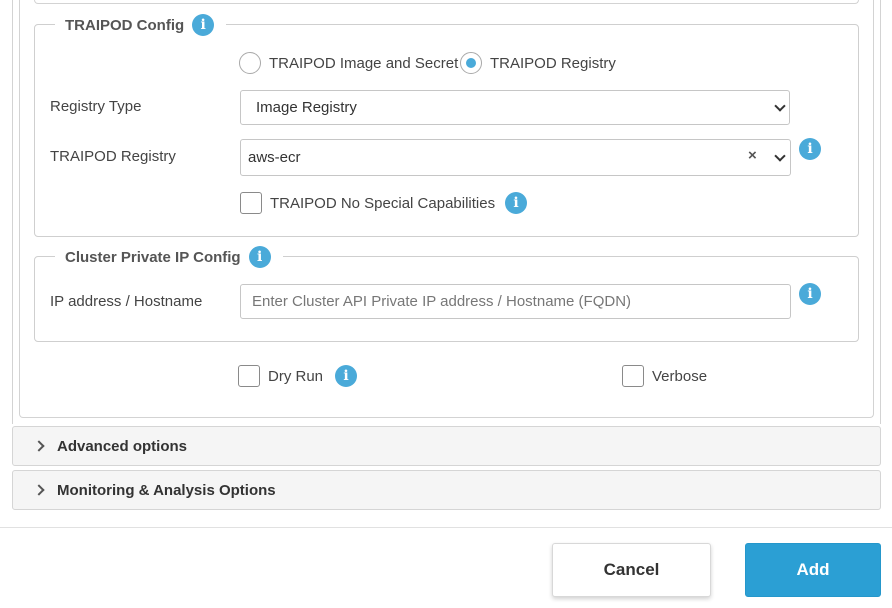  I want to click on checkbox-label: Verbose, so click(680, 376).